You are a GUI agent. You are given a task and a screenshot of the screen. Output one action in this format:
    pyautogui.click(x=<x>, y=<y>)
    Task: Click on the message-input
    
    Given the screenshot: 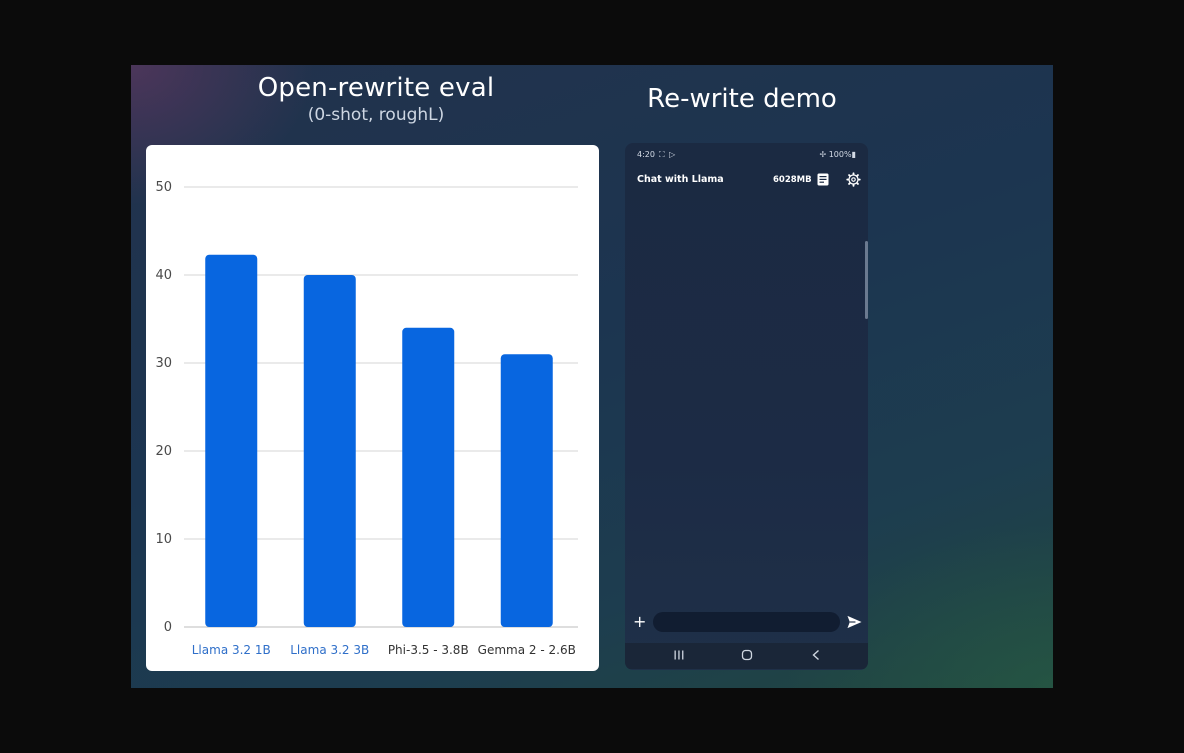 What is the action you would take?
    pyautogui.click(x=746, y=622)
    